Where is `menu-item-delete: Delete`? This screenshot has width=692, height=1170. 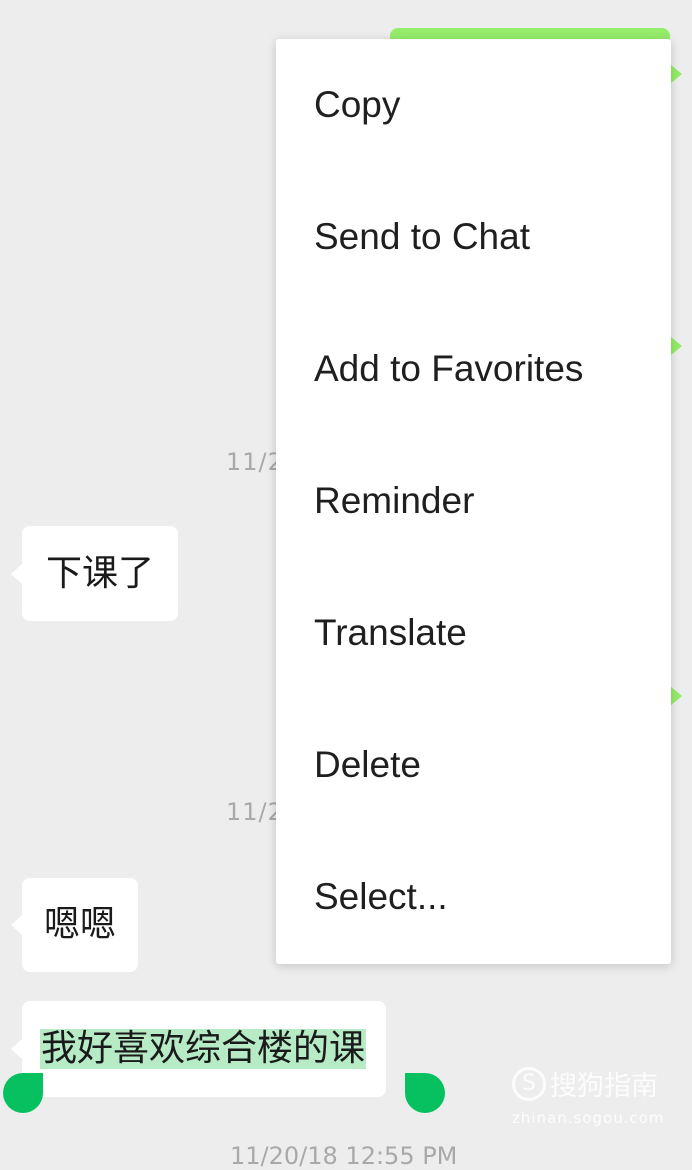
menu-item-delete: Delete is located at coordinates (473, 765).